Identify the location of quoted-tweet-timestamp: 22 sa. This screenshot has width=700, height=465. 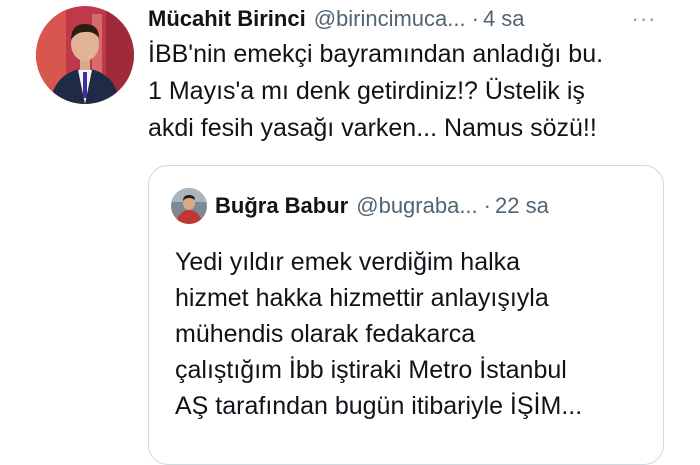
(522, 206).